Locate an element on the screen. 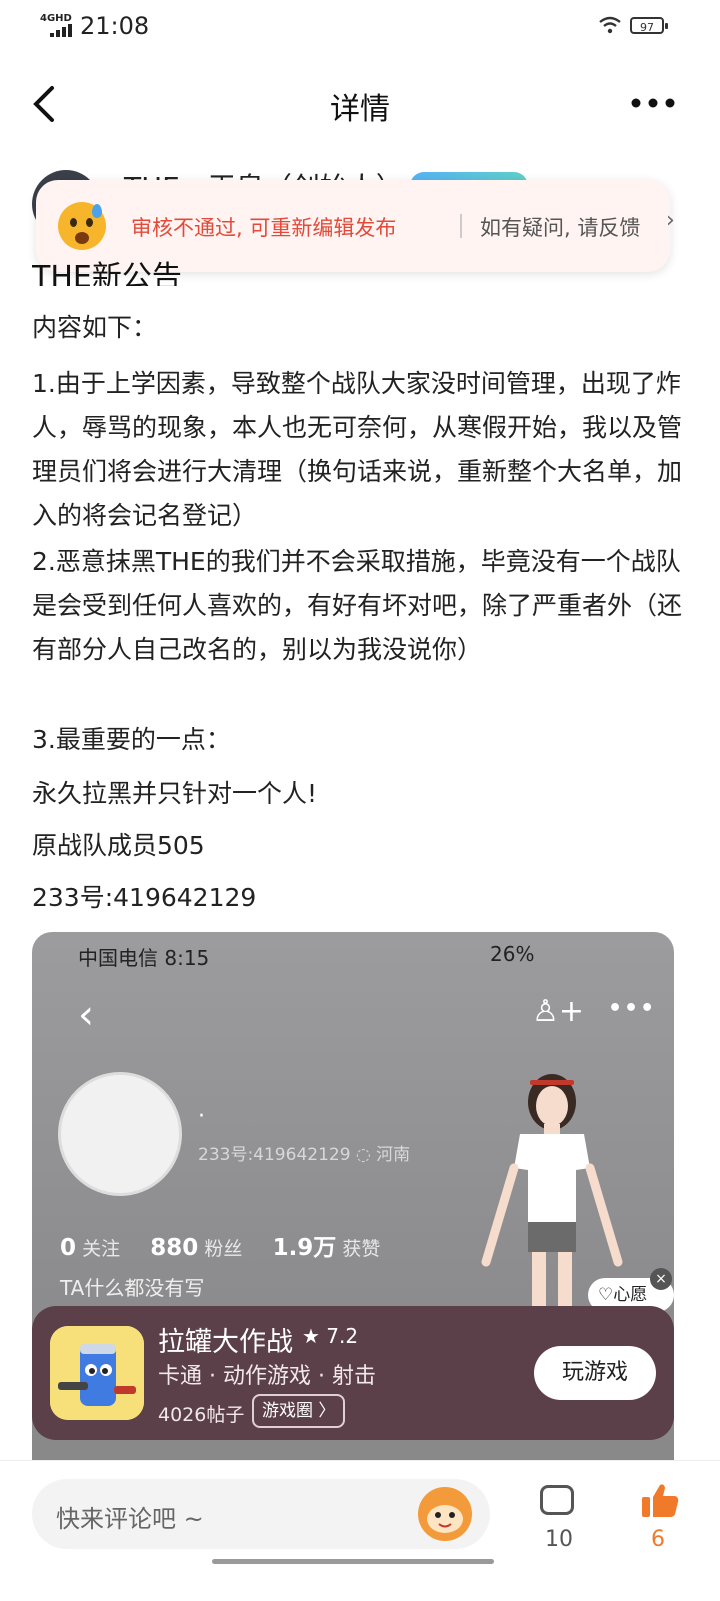  play-game-button: 玩游戏 is located at coordinates (595, 1373).